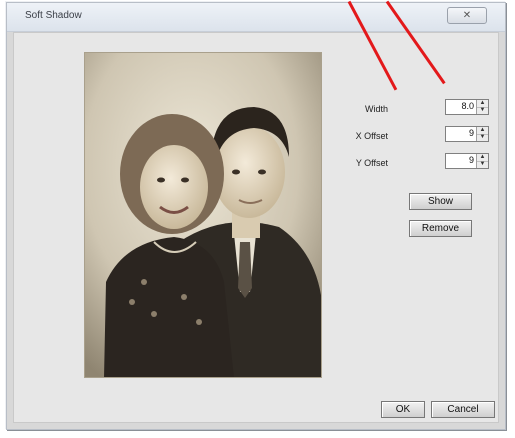 The image size is (515, 438). Describe the element at coordinates (371, 163) in the screenshot. I see `y-offset-label: Y Offset` at that location.